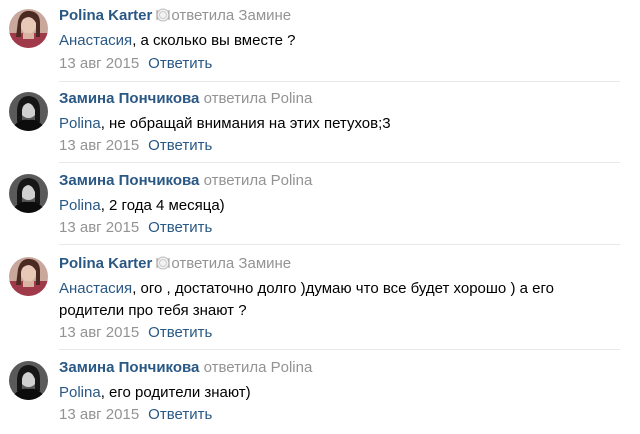  What do you see at coordinates (339, 206) in the screenshot?
I see `comment-text: Polina, 2 года 4 месяца)` at bounding box center [339, 206].